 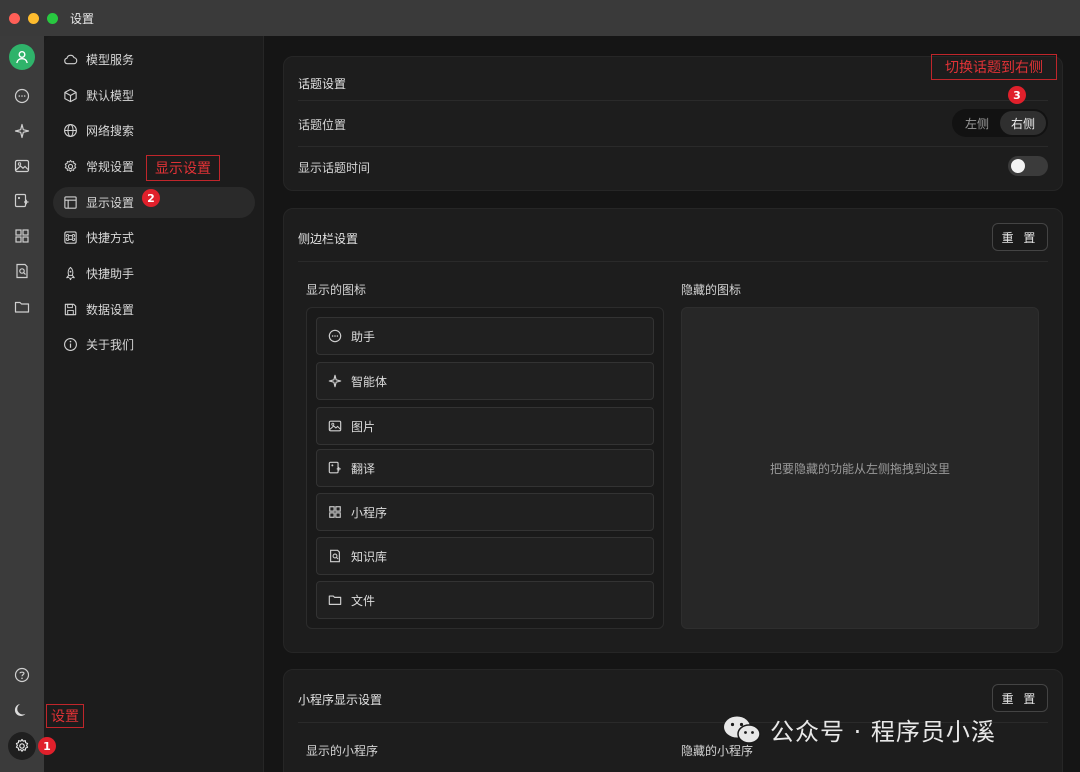 What do you see at coordinates (363, 426) in the screenshot?
I see `list-item-label: 图片` at bounding box center [363, 426].